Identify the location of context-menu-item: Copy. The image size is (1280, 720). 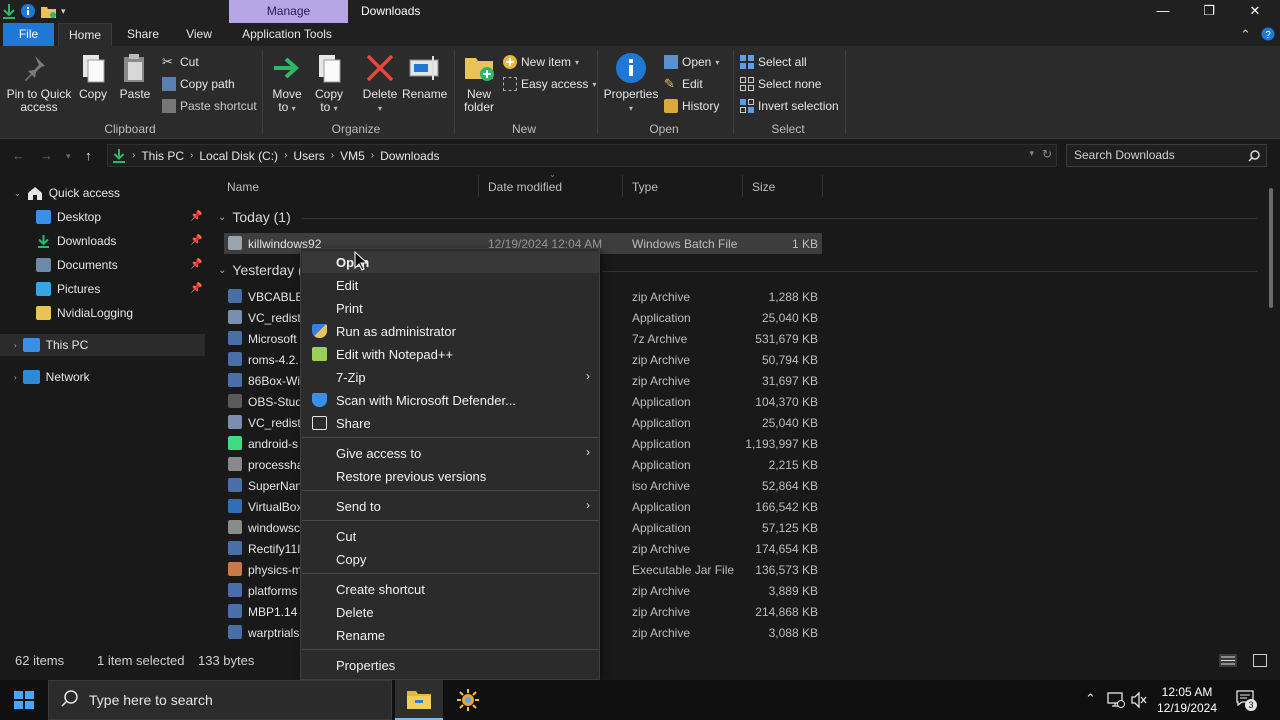
(450, 559).